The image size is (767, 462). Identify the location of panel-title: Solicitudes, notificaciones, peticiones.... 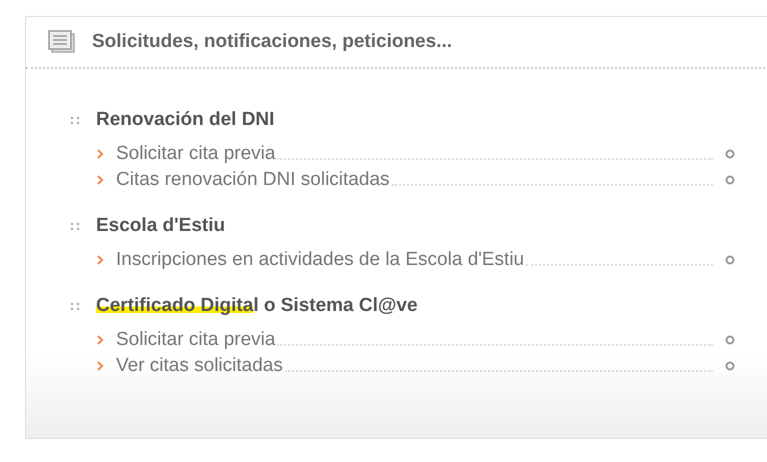
(272, 42).